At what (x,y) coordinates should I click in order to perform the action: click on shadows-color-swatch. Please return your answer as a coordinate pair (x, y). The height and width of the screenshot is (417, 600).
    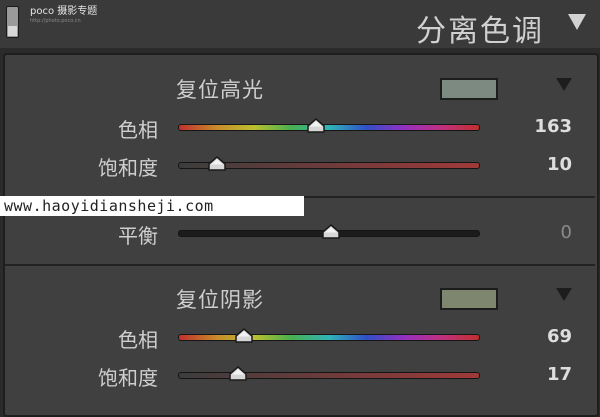
    Looking at the image, I should click on (469, 299).